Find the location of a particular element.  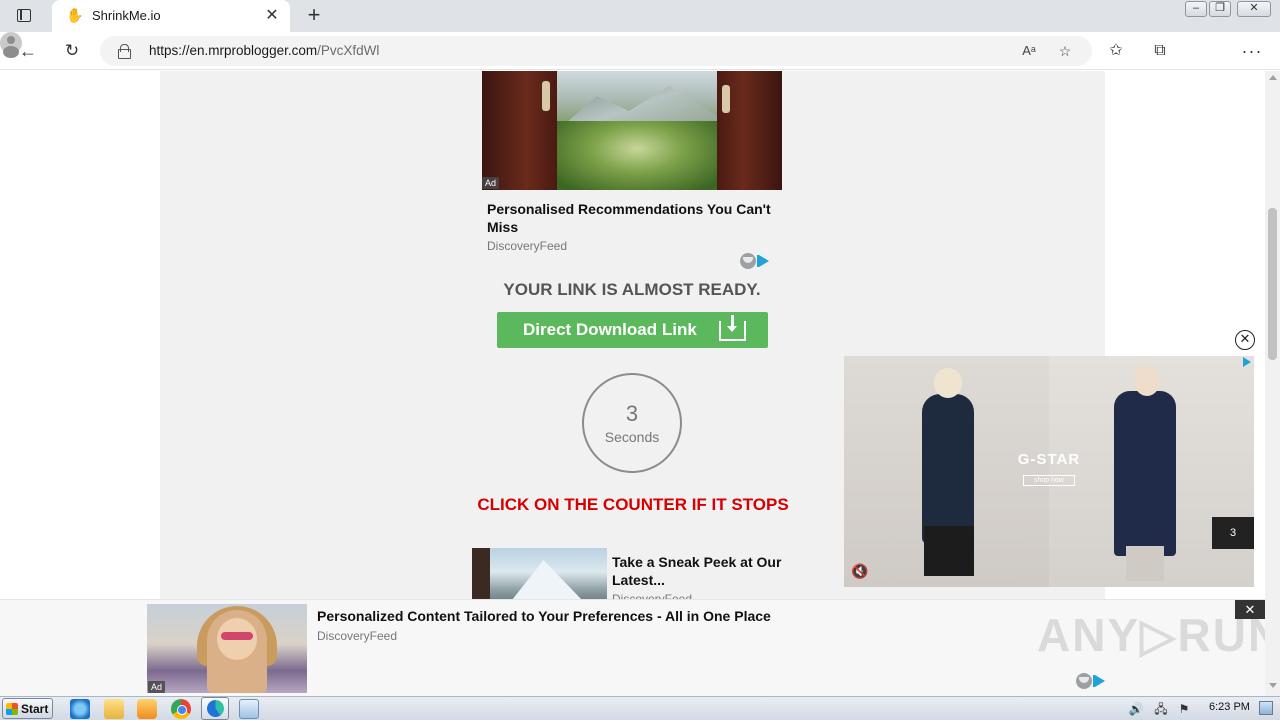

windows-taskbar: Start 🔊 🖧 ⚑ 6:23 PM is located at coordinates (640, 708).